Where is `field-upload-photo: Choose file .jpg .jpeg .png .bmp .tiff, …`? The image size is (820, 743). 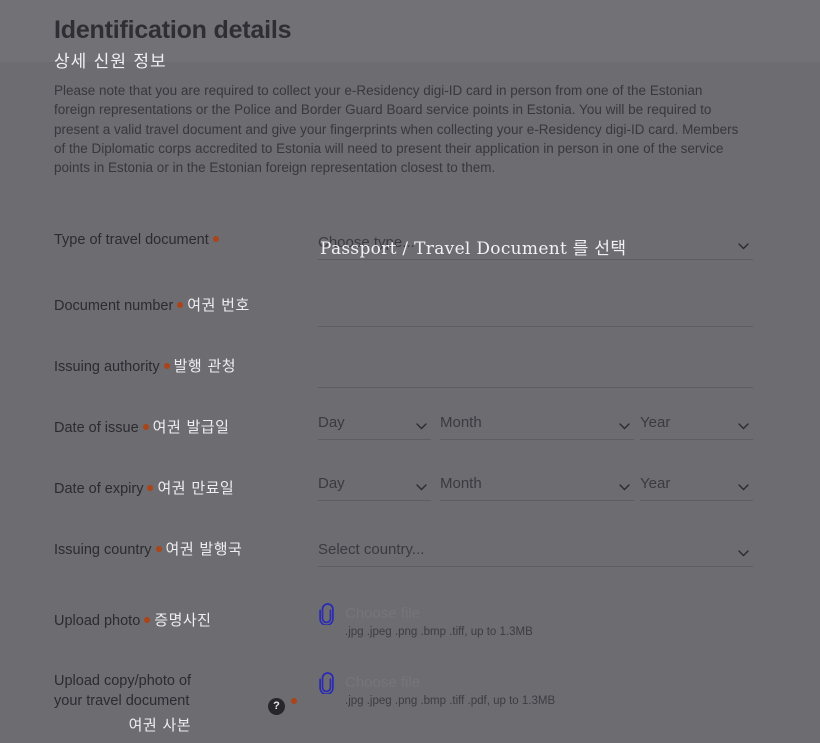
field-upload-photo: Choose file .jpg .jpeg .png .bmp .tiff, … is located at coordinates (468, 625).